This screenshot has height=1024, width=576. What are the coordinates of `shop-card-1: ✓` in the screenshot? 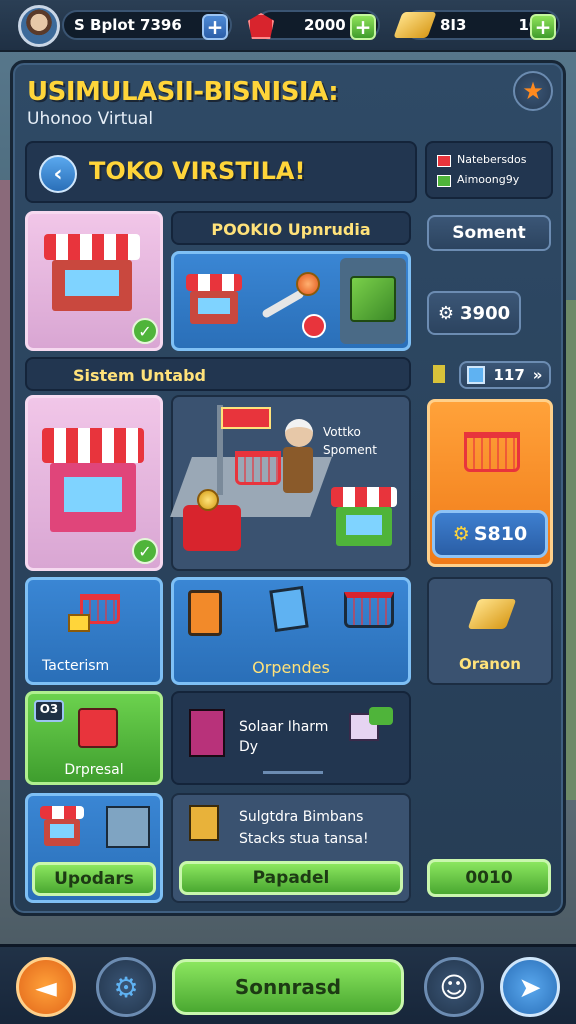 It's located at (94, 281).